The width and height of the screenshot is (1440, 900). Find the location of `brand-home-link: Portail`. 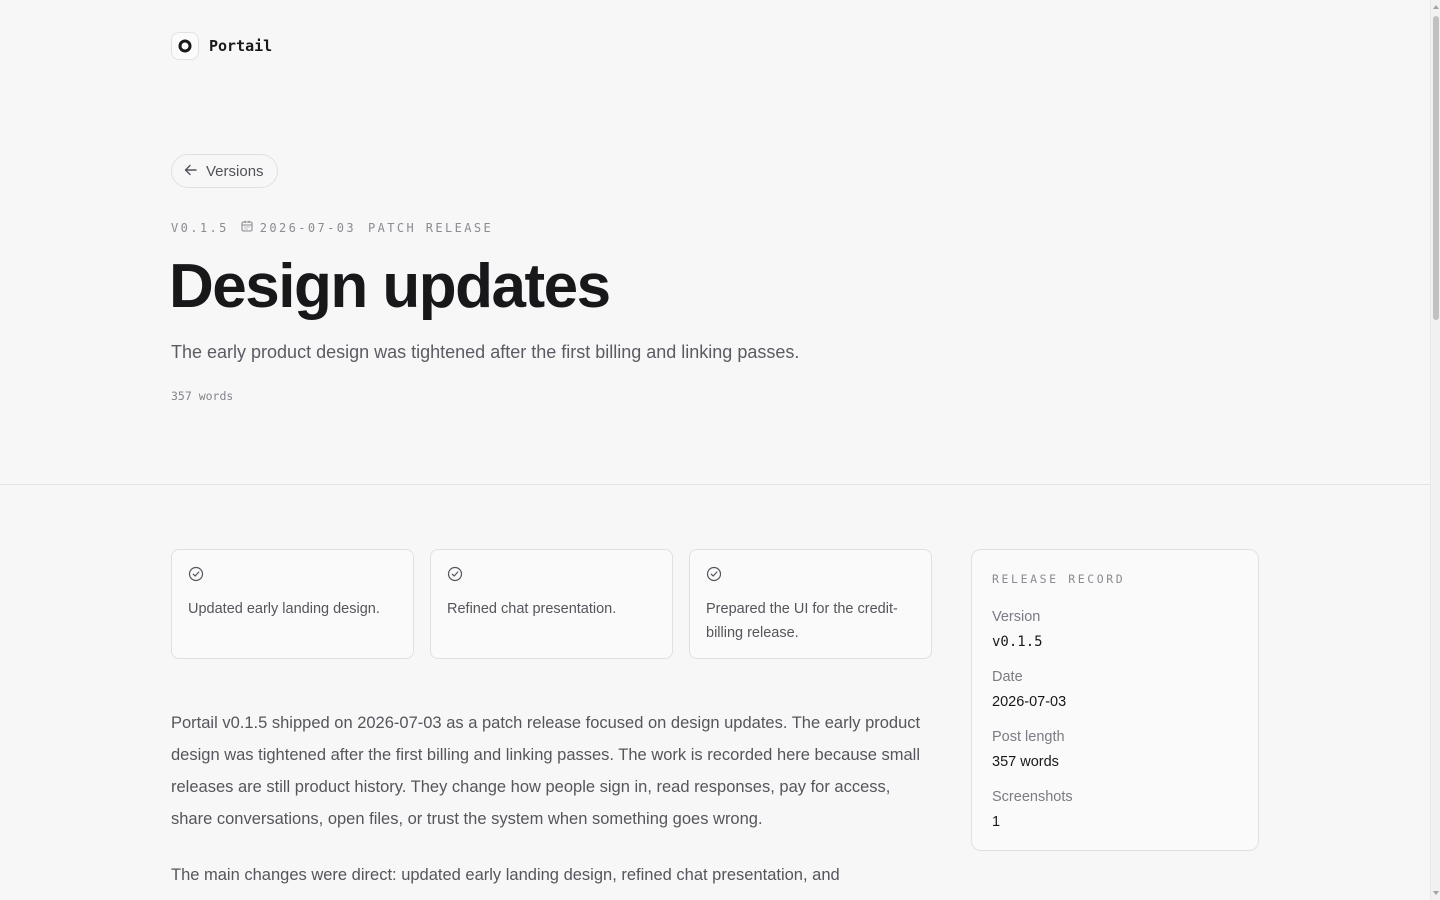

brand-home-link: Portail is located at coordinates (221, 46).